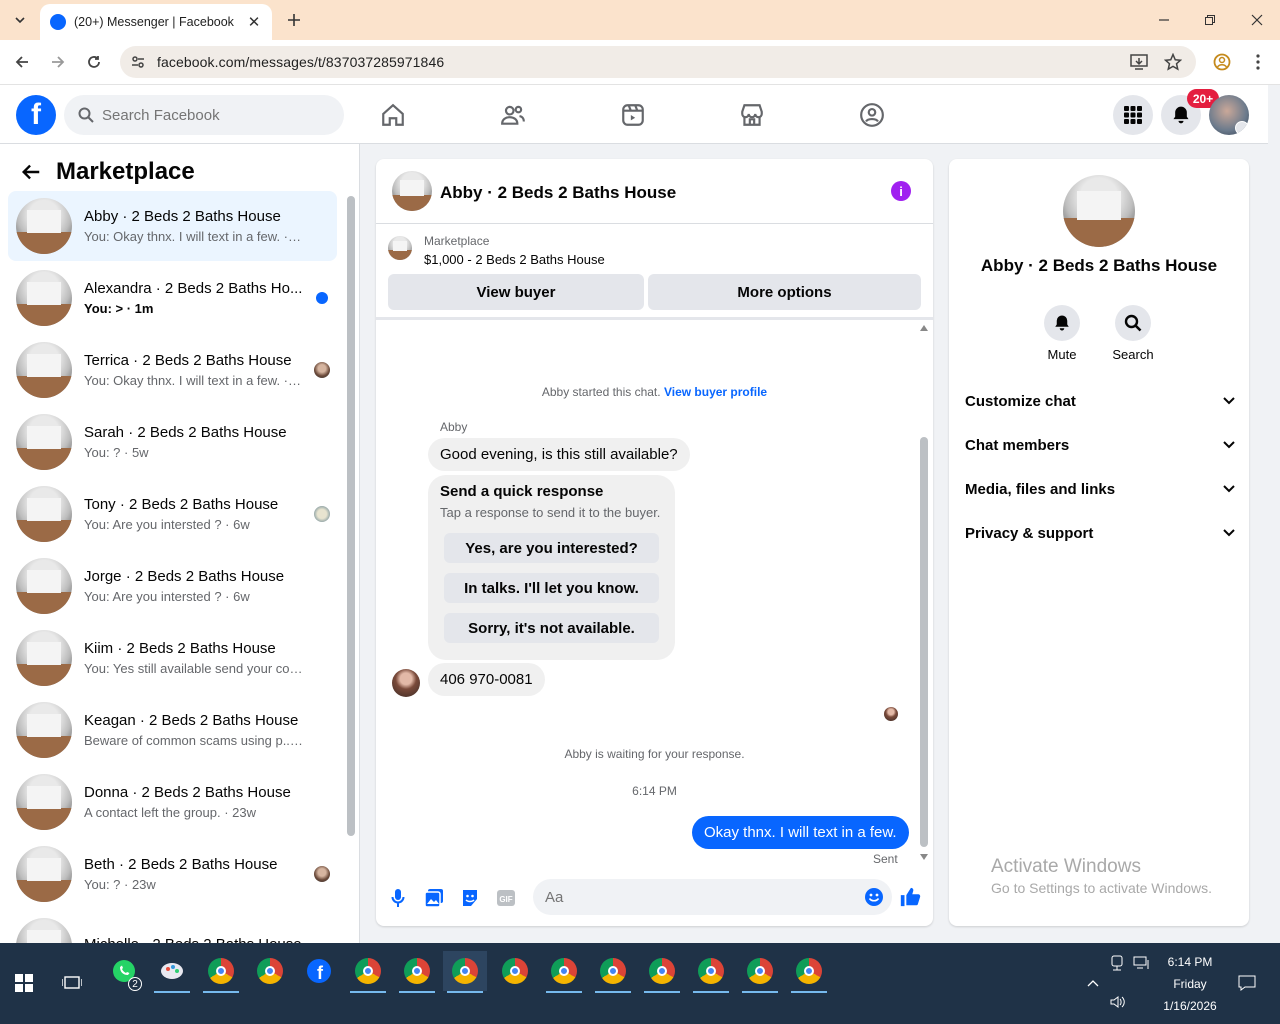 This screenshot has height=1024, width=1280. What do you see at coordinates (551, 588) in the screenshot?
I see `quick-response-option: In talks. I'll let you know.` at bounding box center [551, 588].